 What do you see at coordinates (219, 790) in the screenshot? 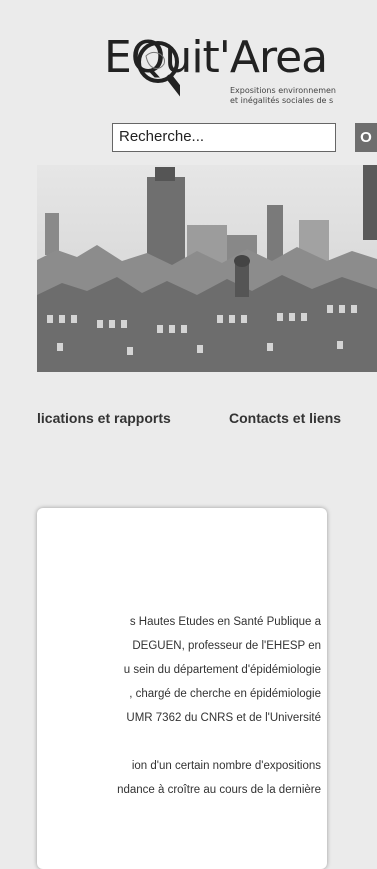
I see `paragraph-line: ndance à croître au cours de la dernière` at bounding box center [219, 790].